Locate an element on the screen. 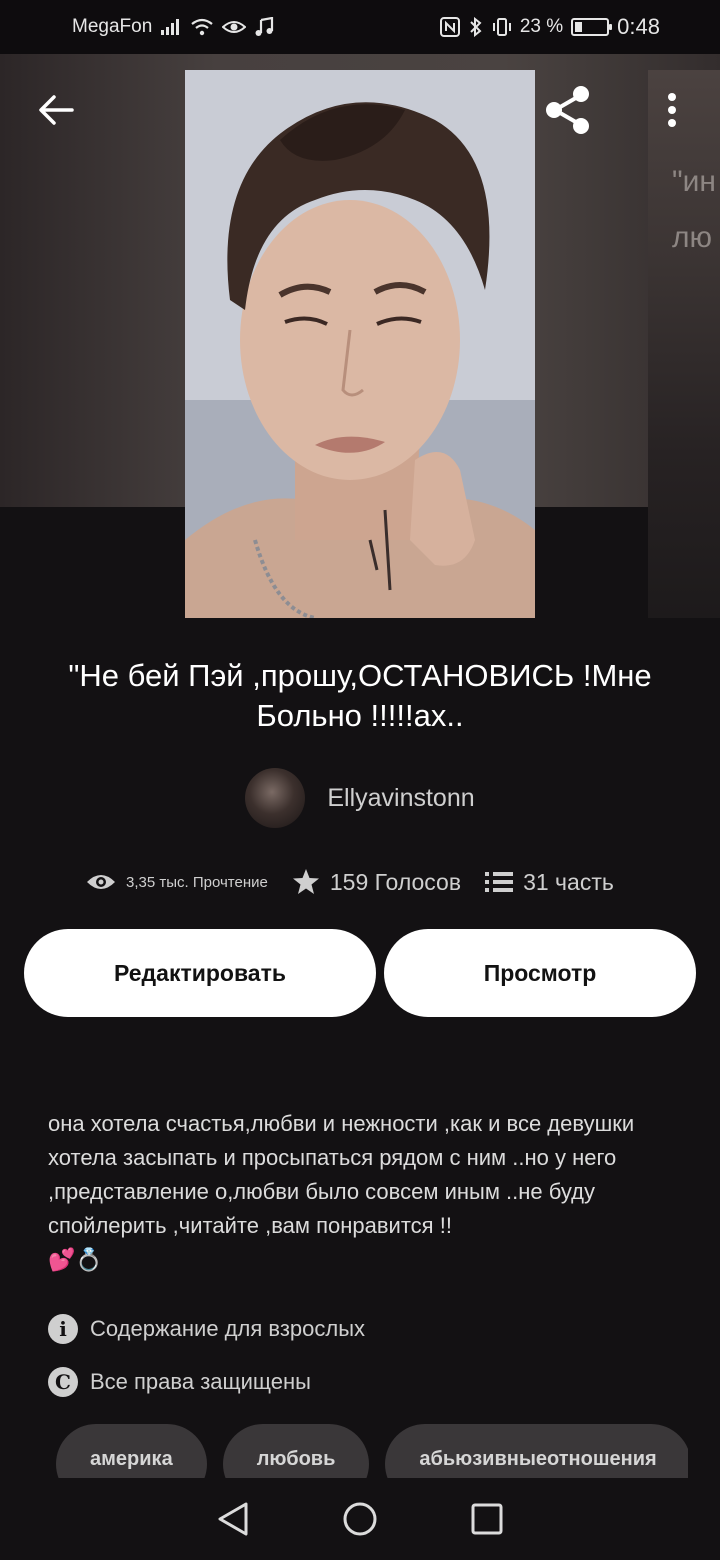 Image resolution: width=720 pixels, height=1560 pixels. square-recents-icon is located at coordinates (487, 1519).